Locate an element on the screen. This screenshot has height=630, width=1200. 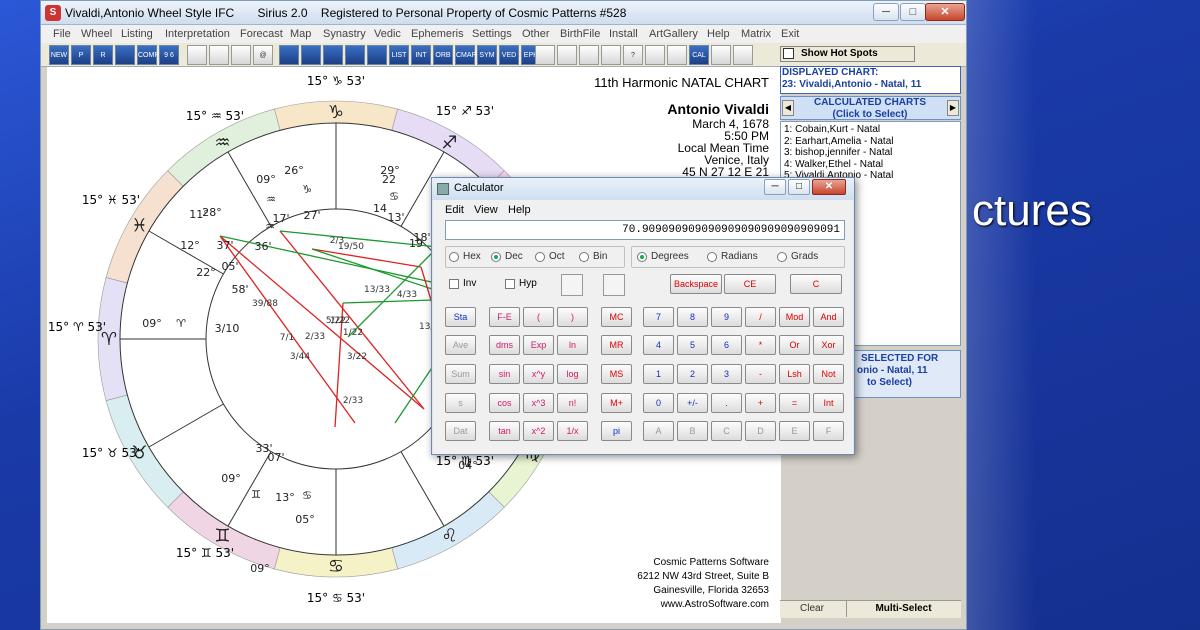
calc-ce-button: CE is located at coordinates (750, 284).